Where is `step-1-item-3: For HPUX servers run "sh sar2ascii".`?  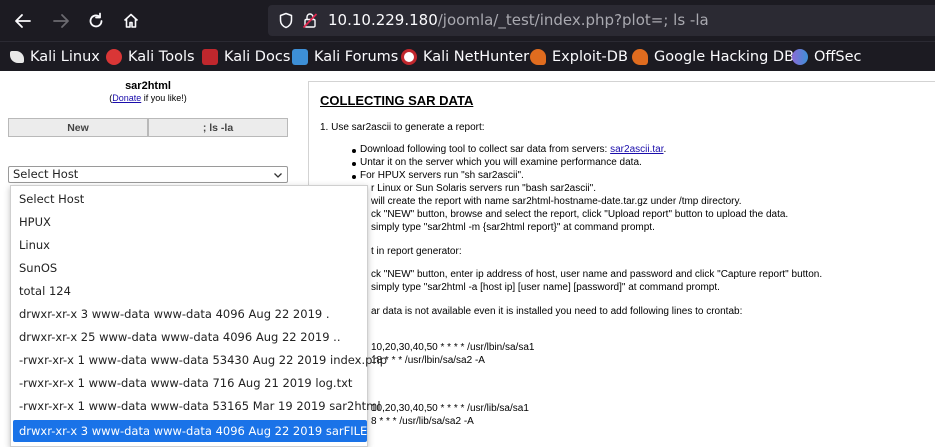
step-1-item-3: For HPUX servers run "sh sar2ascii". is located at coordinates (442, 175).